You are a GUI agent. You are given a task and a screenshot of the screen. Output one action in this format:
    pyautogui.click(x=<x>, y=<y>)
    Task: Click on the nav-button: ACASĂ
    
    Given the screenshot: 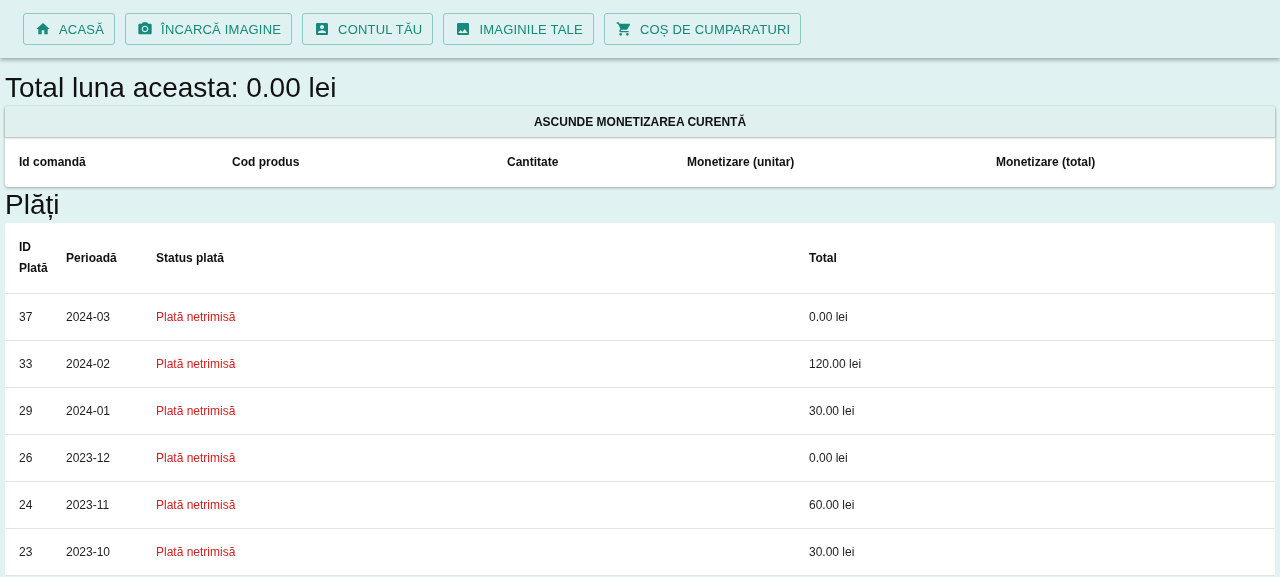 What is the action you would take?
    pyautogui.click(x=69, y=29)
    